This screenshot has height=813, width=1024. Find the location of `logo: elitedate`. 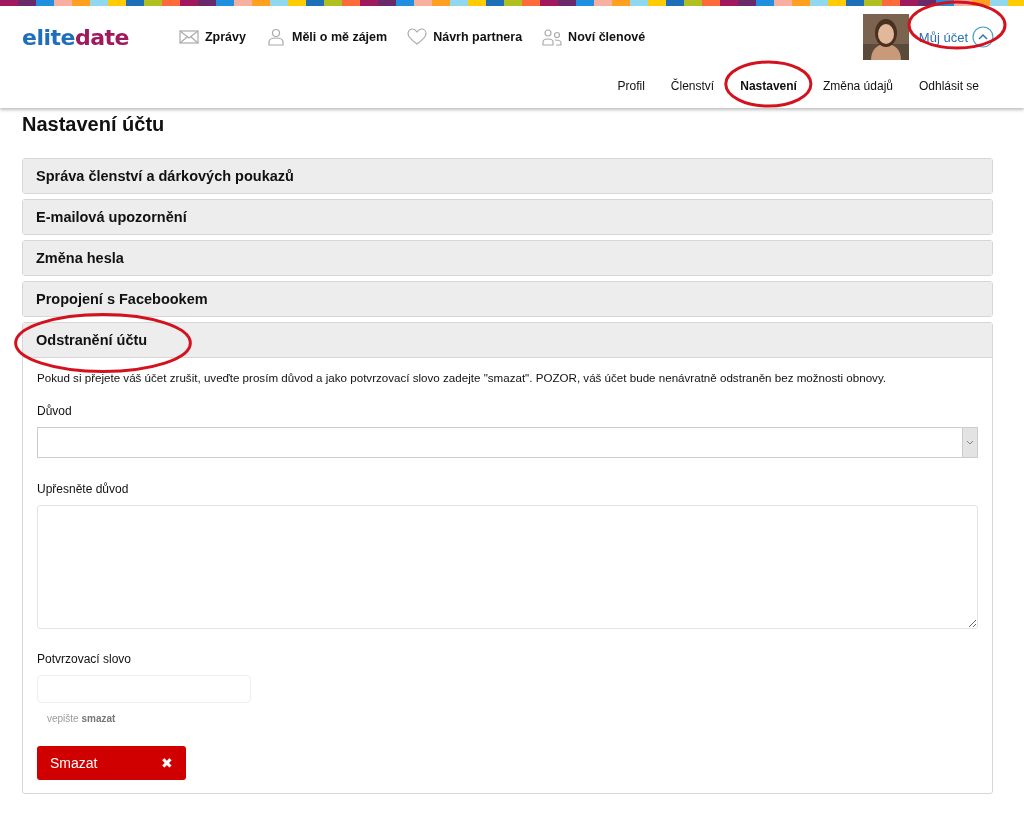

logo: elitedate is located at coordinates (75, 37).